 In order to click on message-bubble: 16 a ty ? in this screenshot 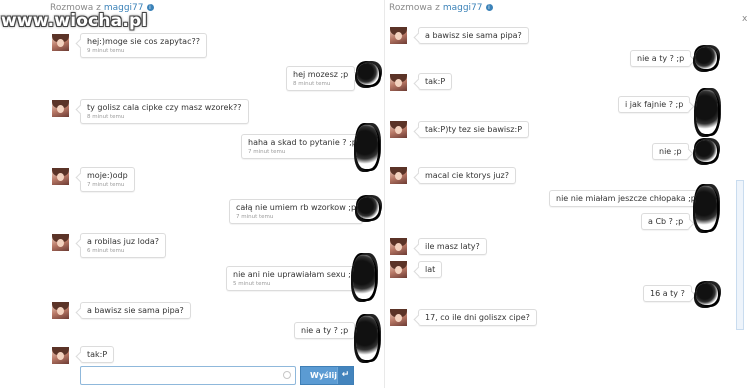, I will do `click(667, 293)`.